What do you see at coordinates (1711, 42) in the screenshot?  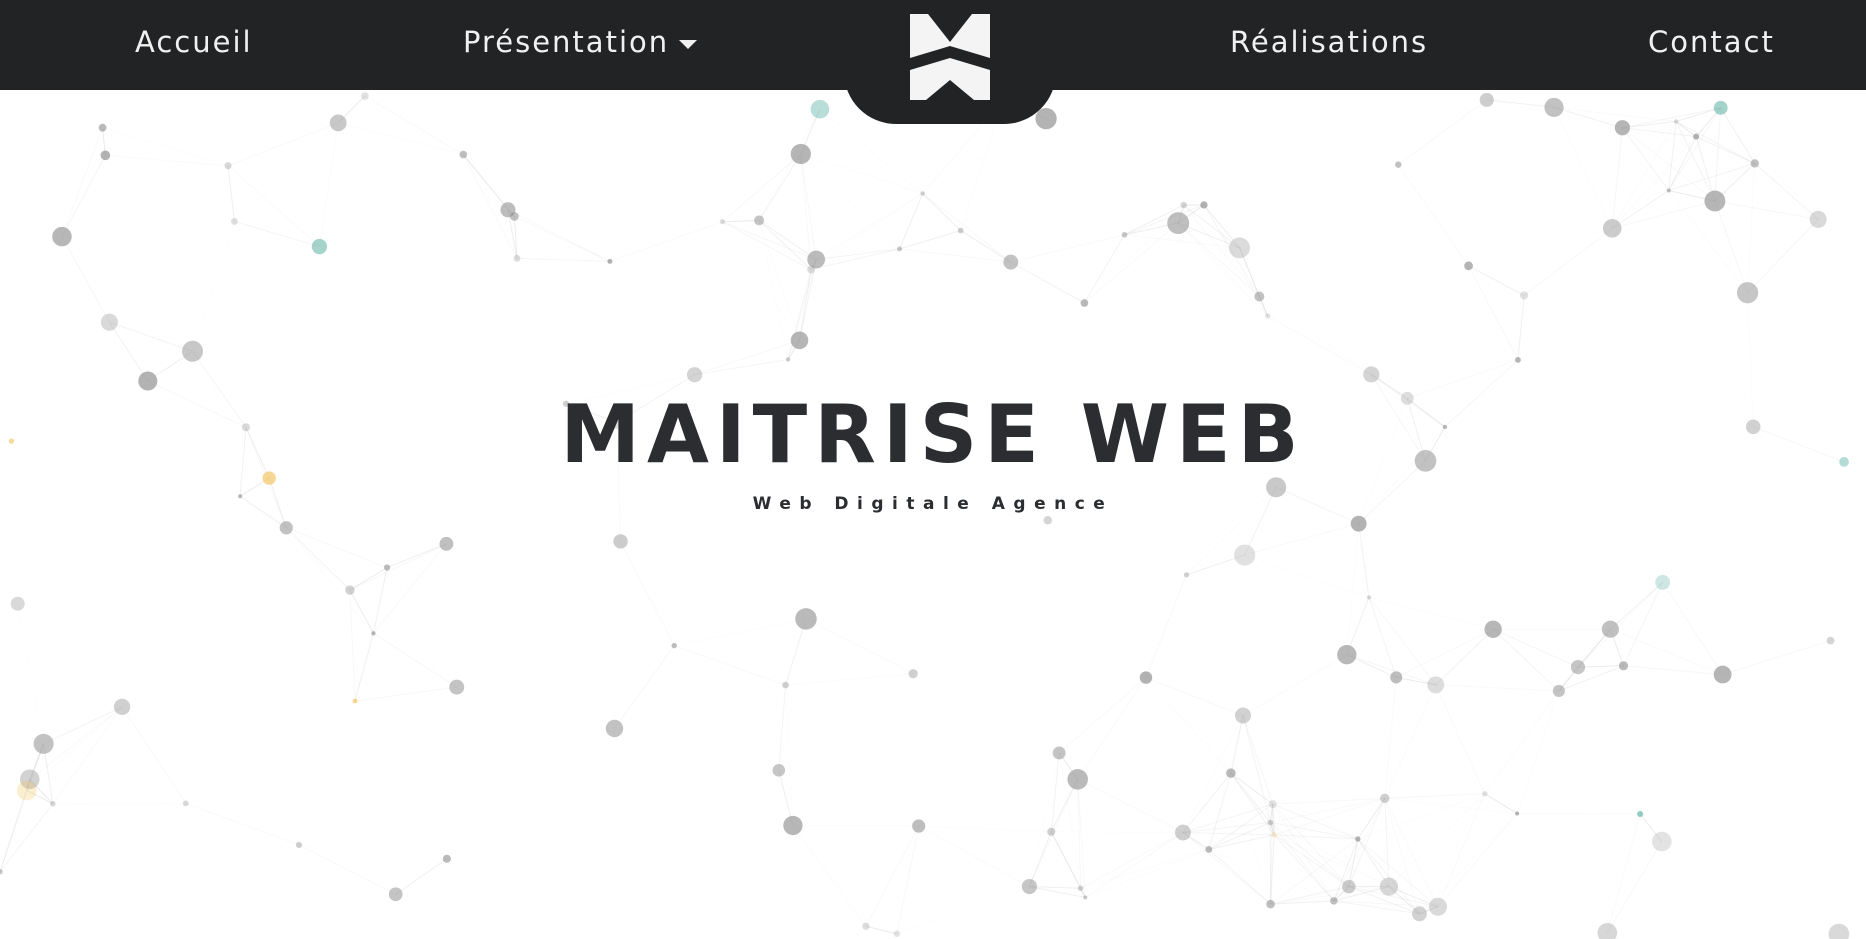 I see `nav-link-contact: Contact` at bounding box center [1711, 42].